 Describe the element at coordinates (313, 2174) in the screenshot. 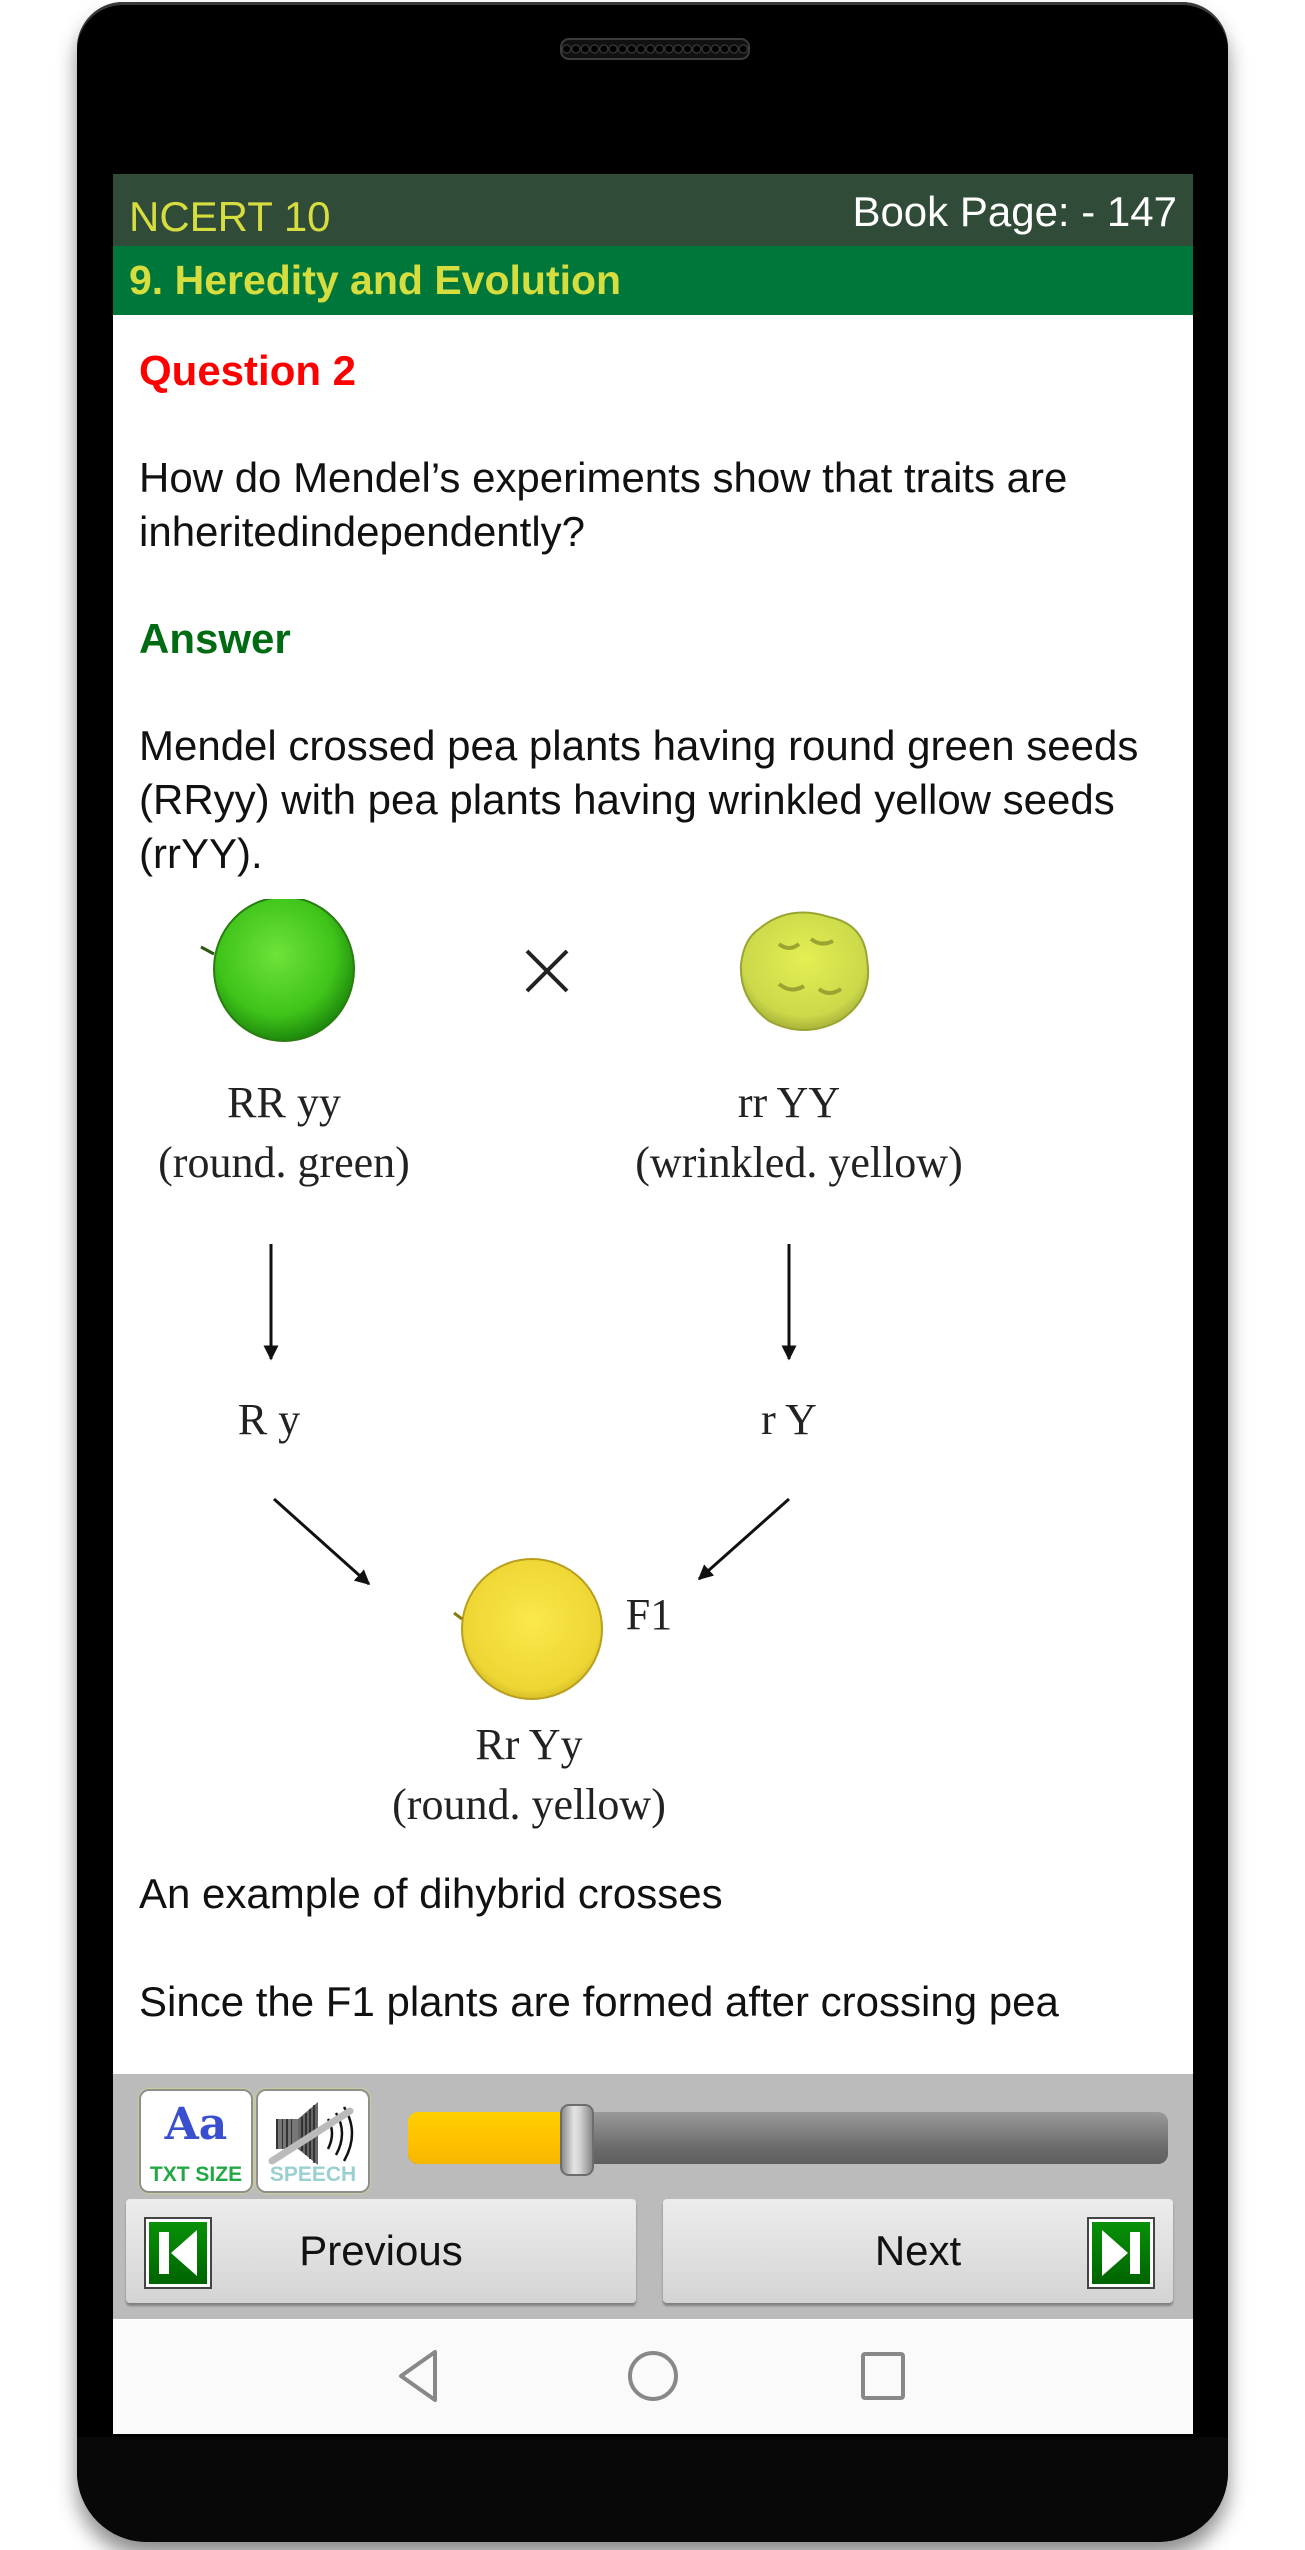

I see `speech-label: SPEECH` at that location.